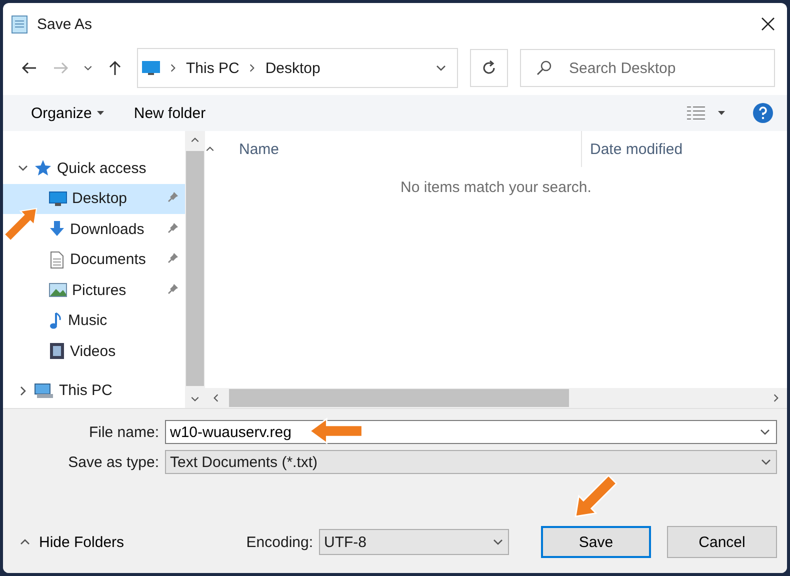 The width and height of the screenshot is (790, 576). What do you see at coordinates (259, 149) in the screenshot?
I see `column-header: Name` at bounding box center [259, 149].